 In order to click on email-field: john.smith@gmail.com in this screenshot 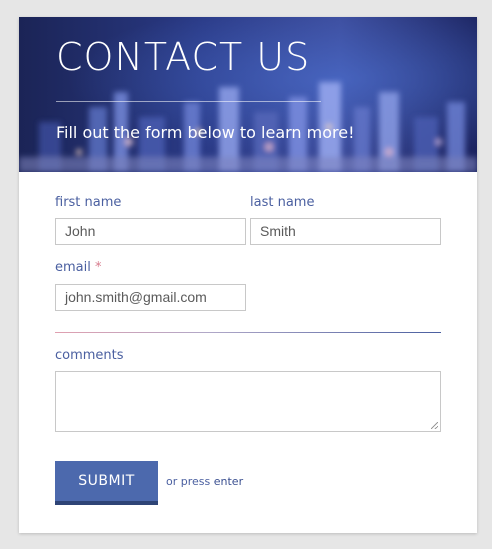, I will do `click(150, 297)`.